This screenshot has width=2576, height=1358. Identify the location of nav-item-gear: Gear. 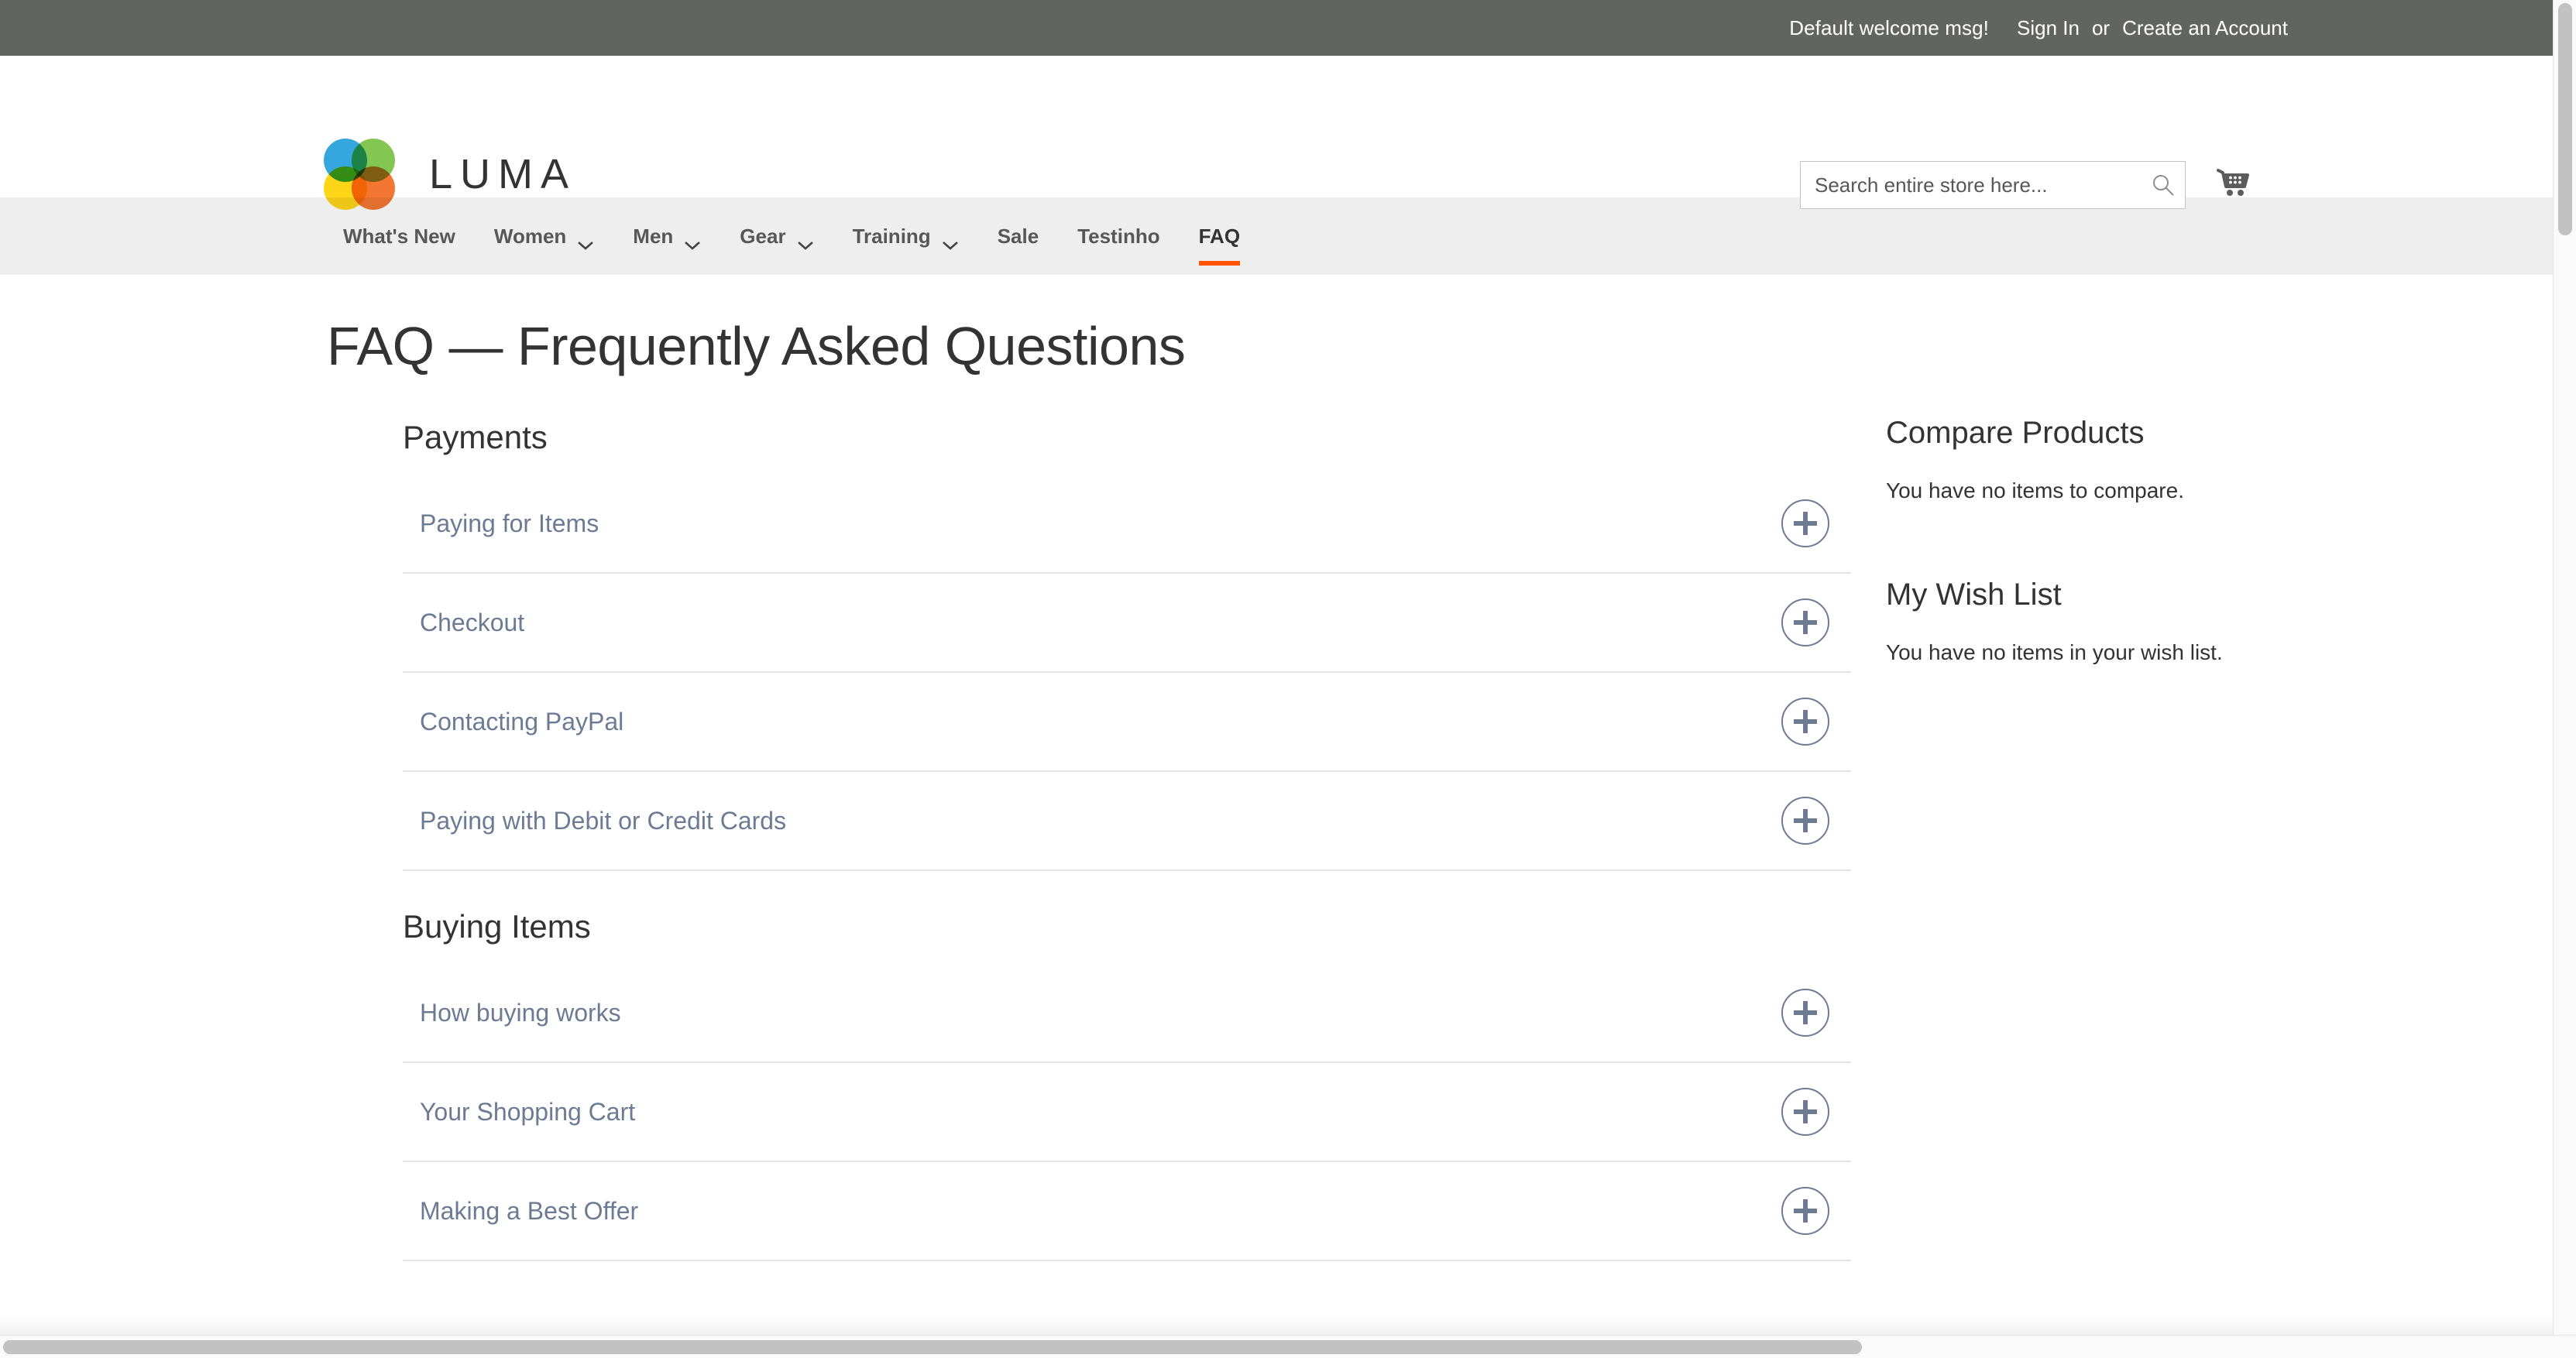
(776, 236).